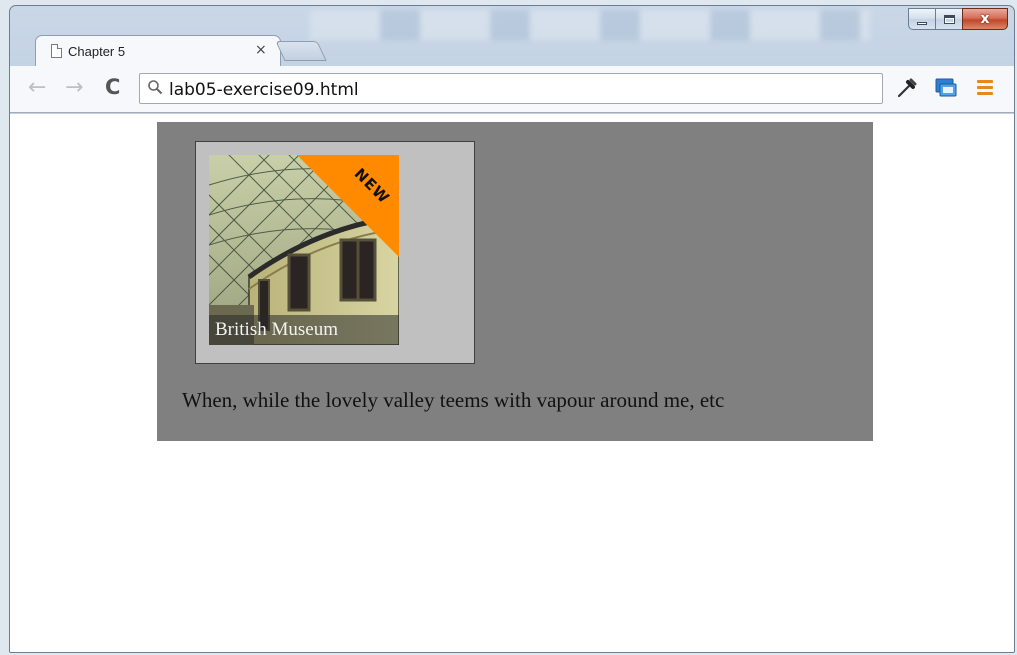 Image resolution: width=1017 pixels, height=655 pixels. I want to click on close-icon: x, so click(985, 19).